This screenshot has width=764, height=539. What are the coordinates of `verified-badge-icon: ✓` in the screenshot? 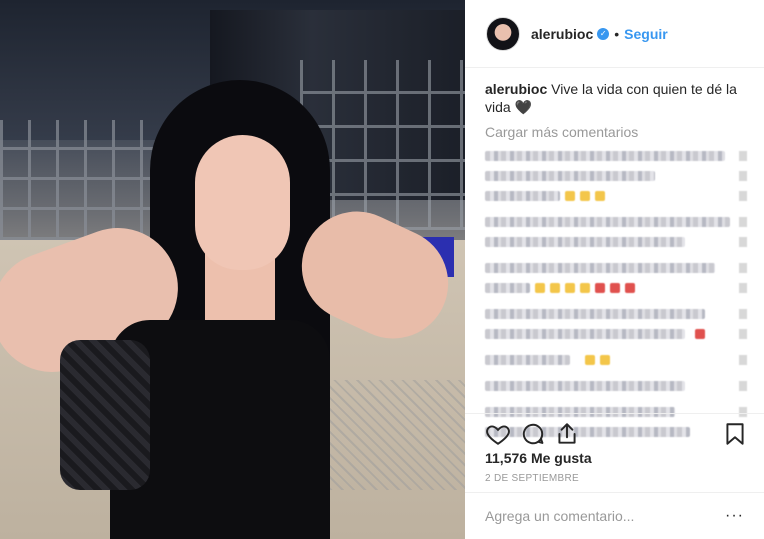 It's located at (603, 33).